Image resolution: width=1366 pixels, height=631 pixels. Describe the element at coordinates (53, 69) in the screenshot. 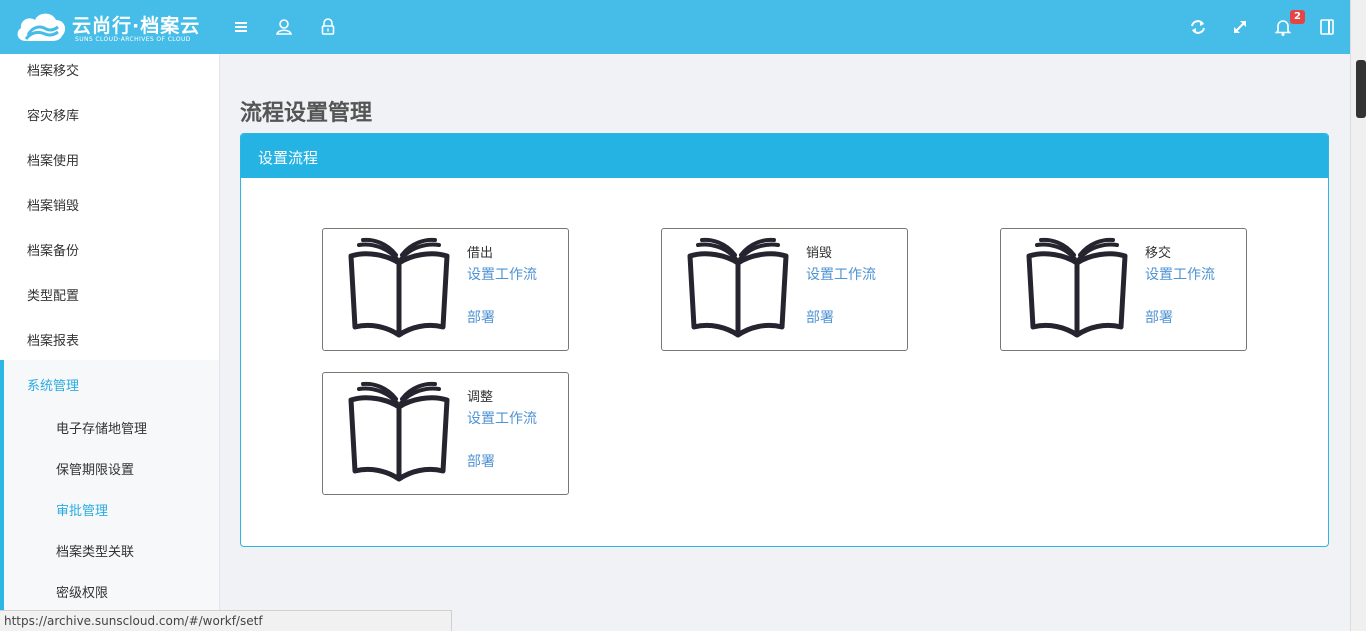

I see `sidebar-item-transfer: 档案移交` at that location.